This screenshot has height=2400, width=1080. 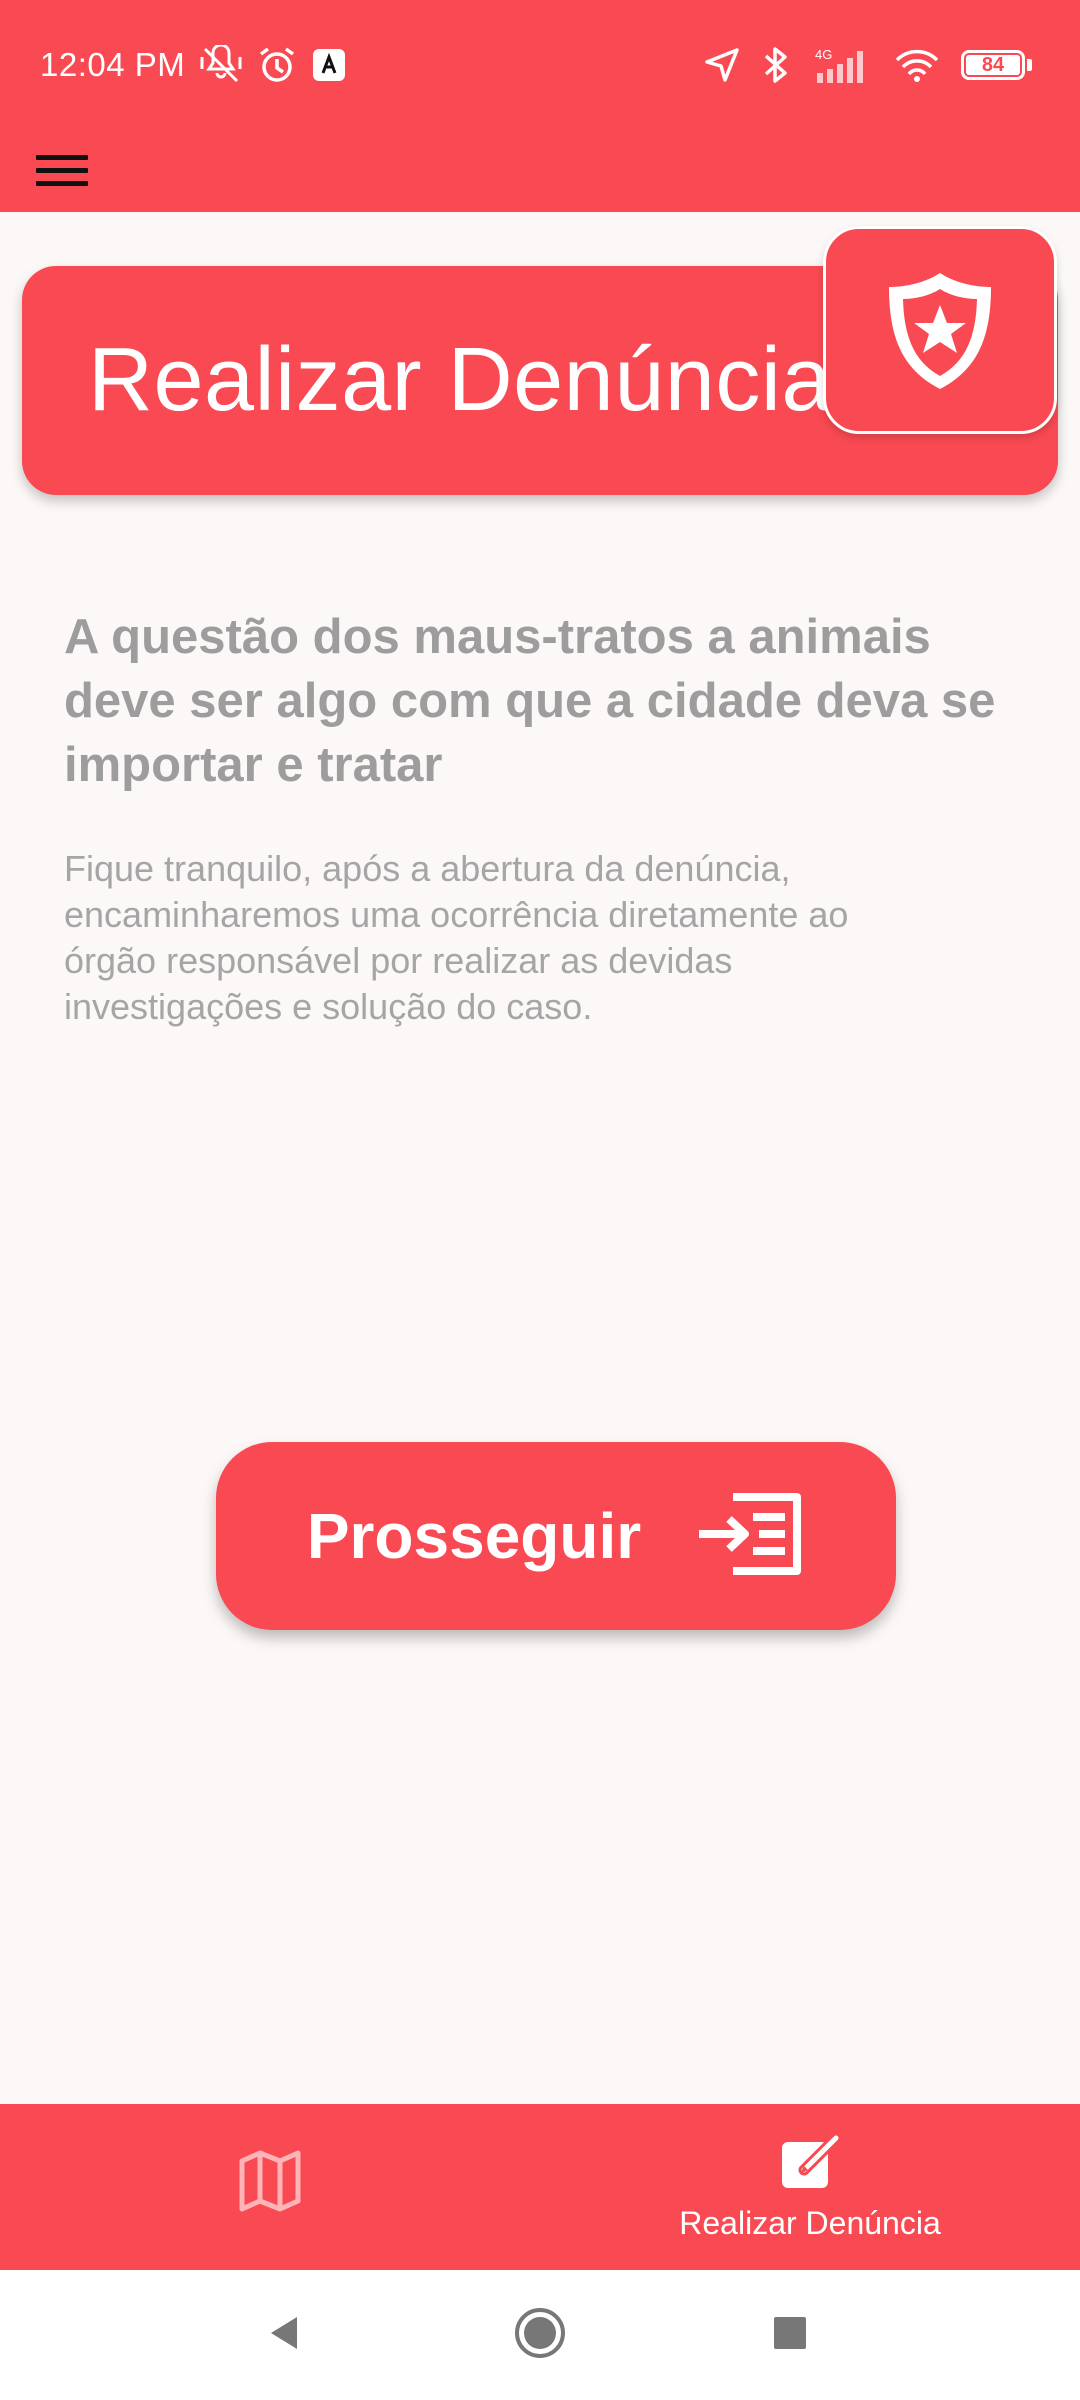 I want to click on hamburger-menu-icon, so click(x=71, y=170).